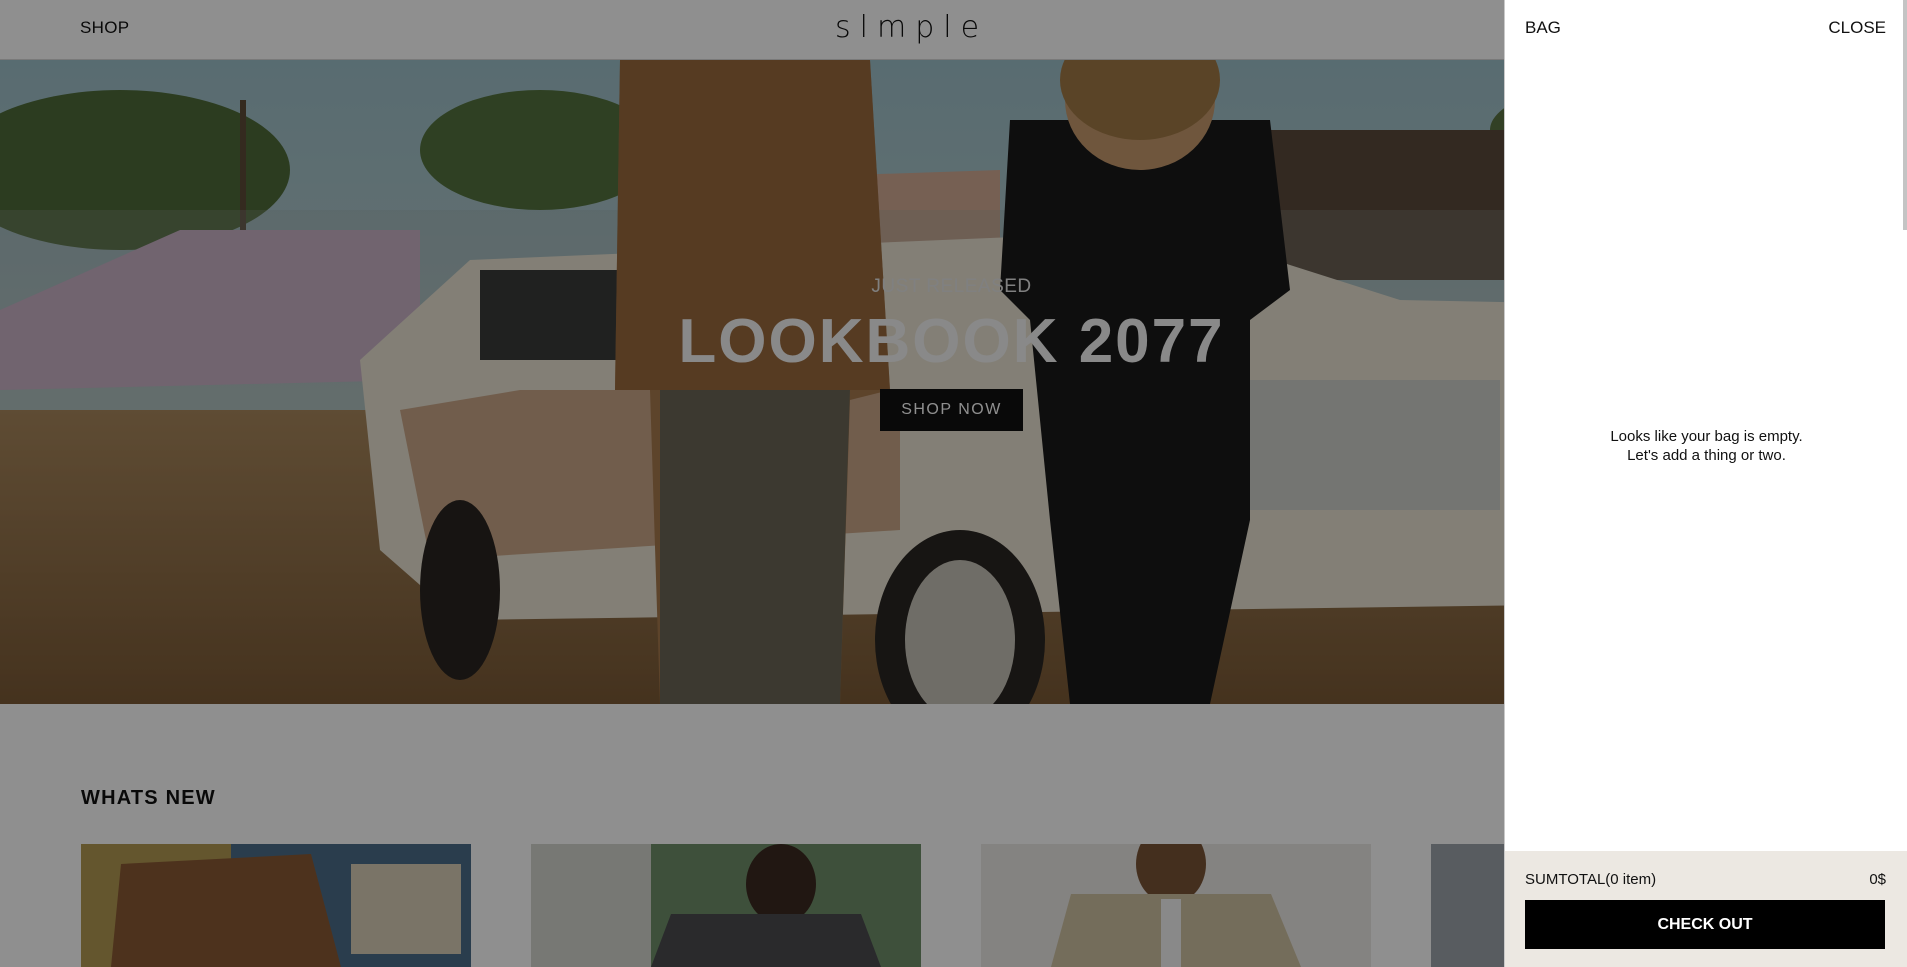  What do you see at coordinates (1705, 924) in the screenshot?
I see `checkout-button: CHECK OUT` at bounding box center [1705, 924].